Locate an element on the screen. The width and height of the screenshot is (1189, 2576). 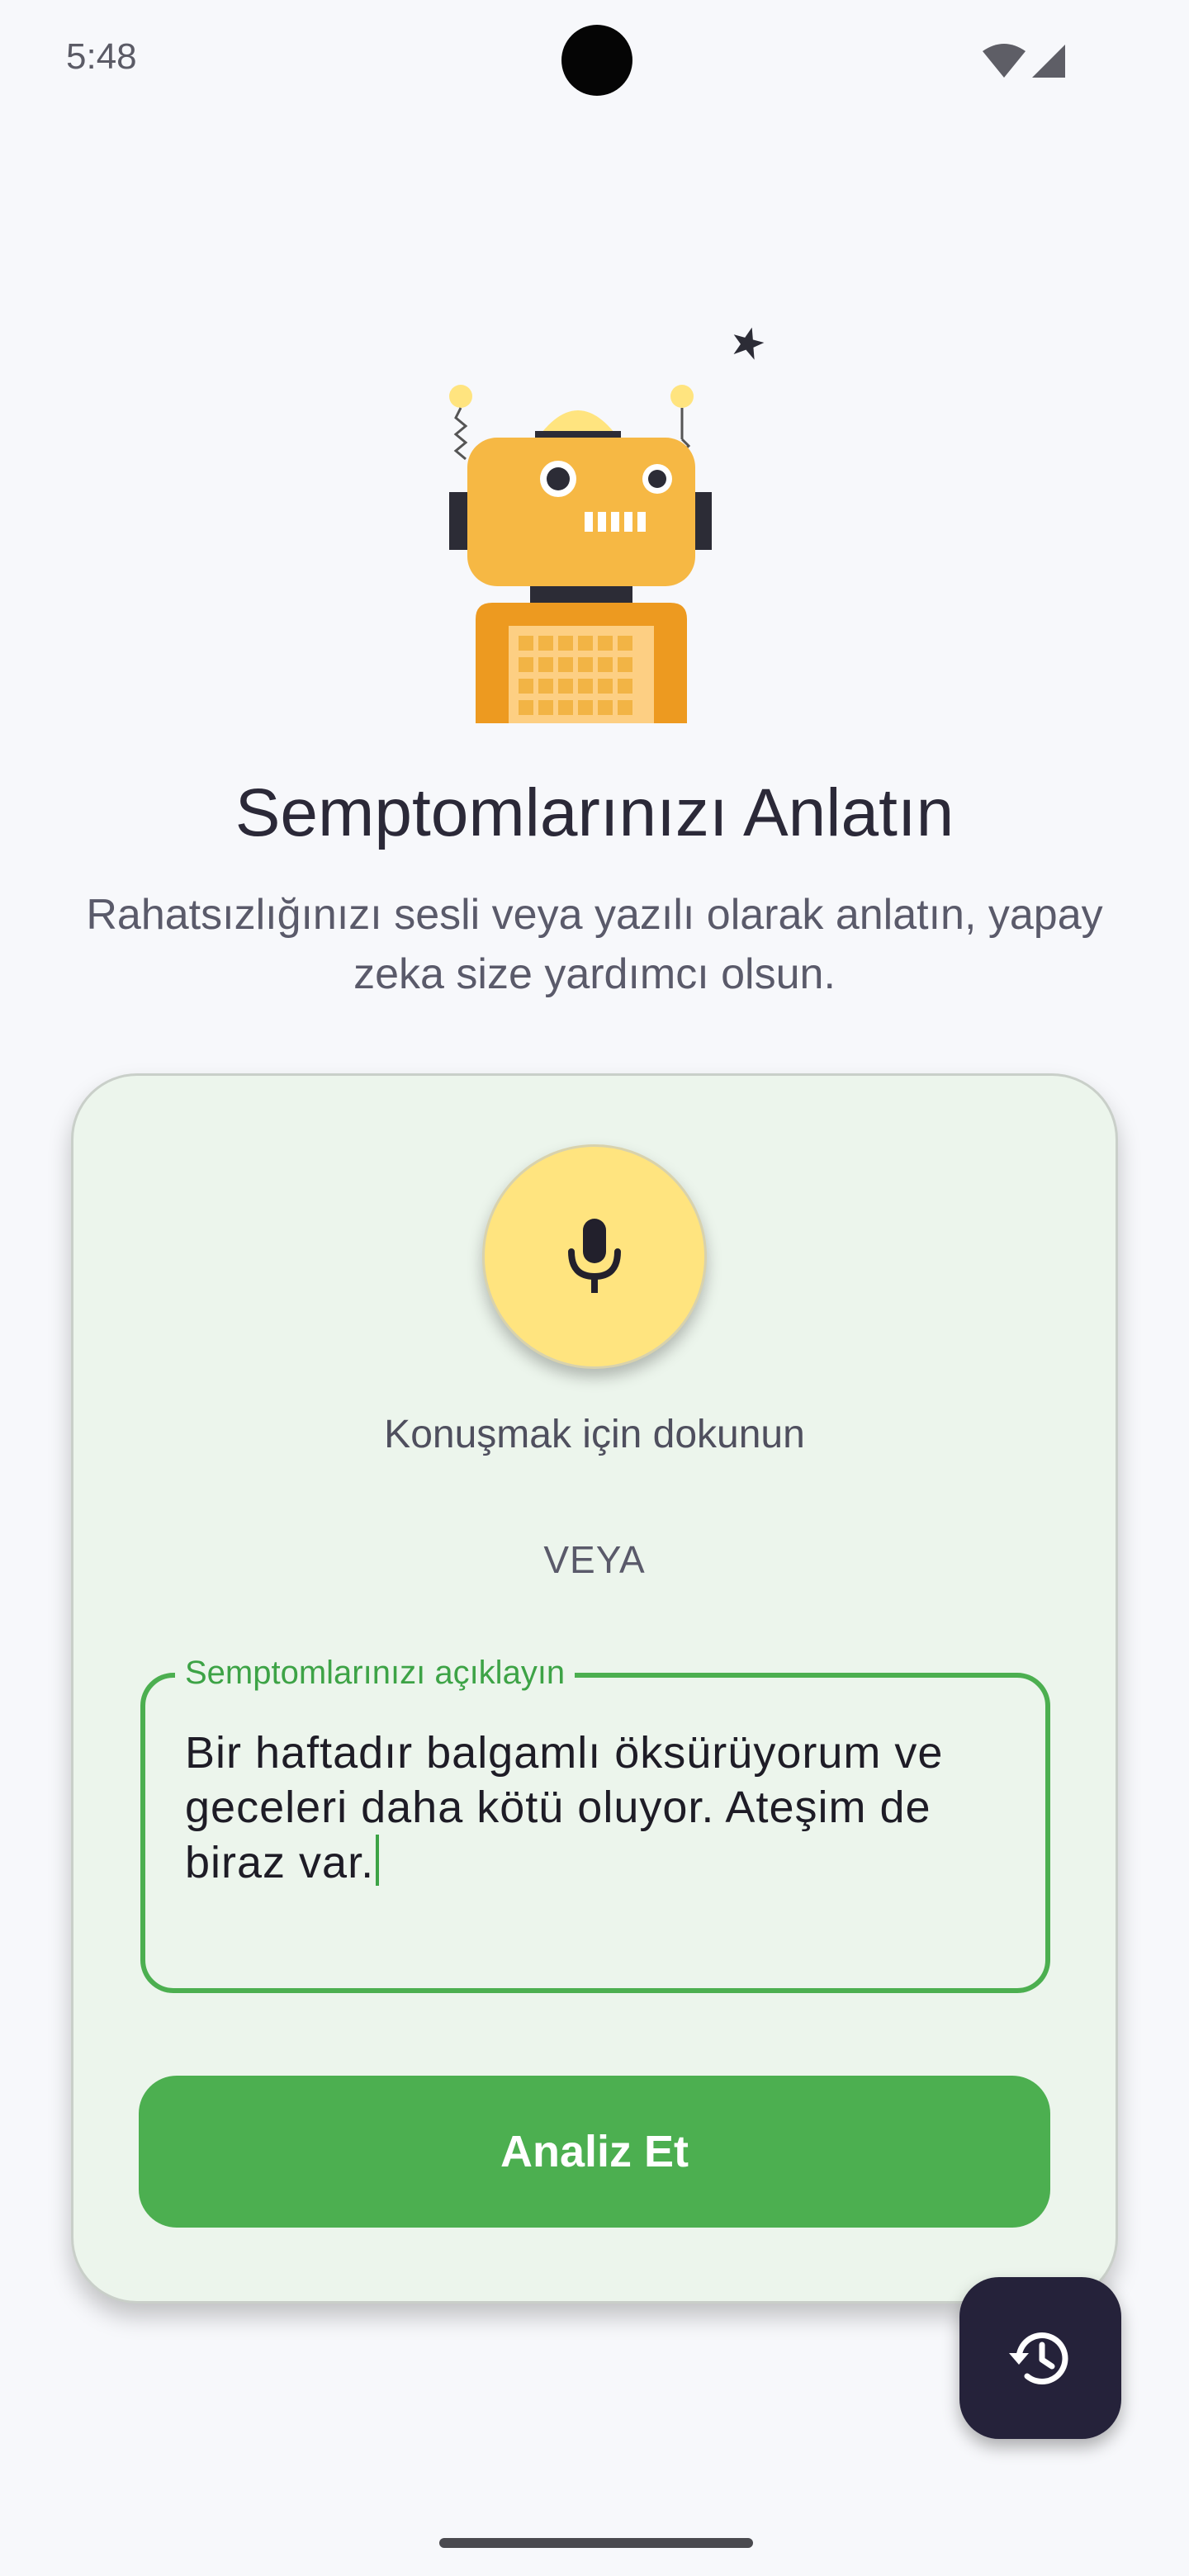
camera-cutout is located at coordinates (596, 60).